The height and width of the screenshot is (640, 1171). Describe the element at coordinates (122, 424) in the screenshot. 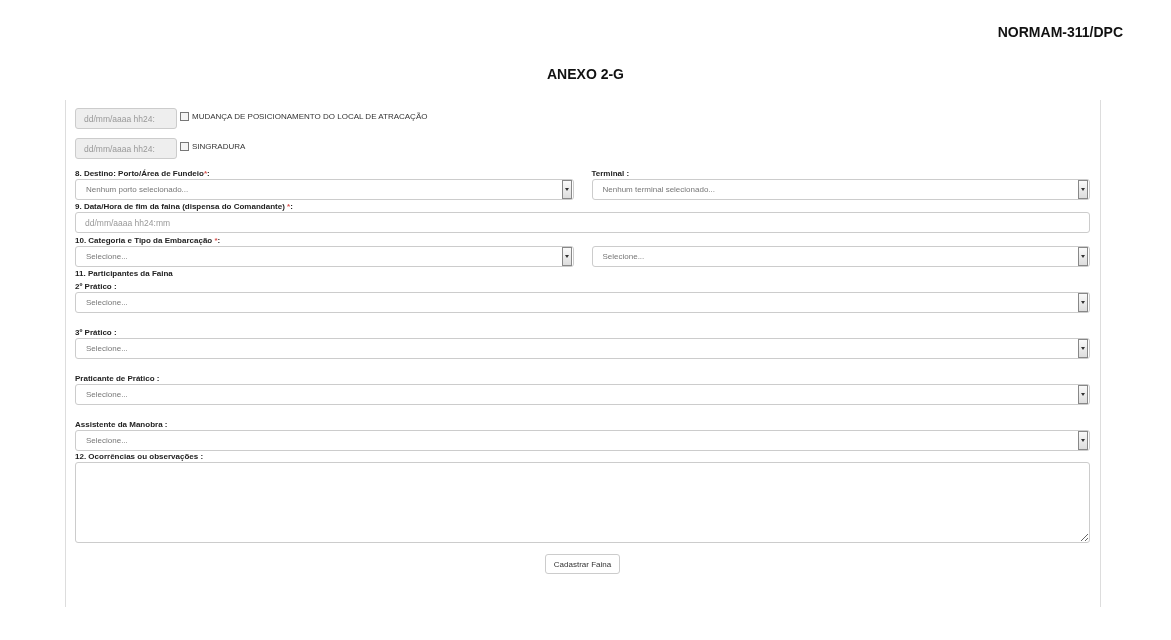

I see `field-label: Assistente da Manobra :` at that location.